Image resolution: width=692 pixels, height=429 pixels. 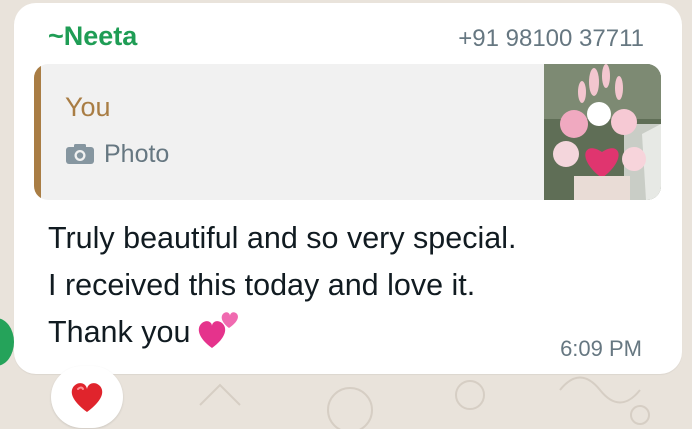 What do you see at coordinates (80, 154) in the screenshot?
I see `camera-icon` at bounding box center [80, 154].